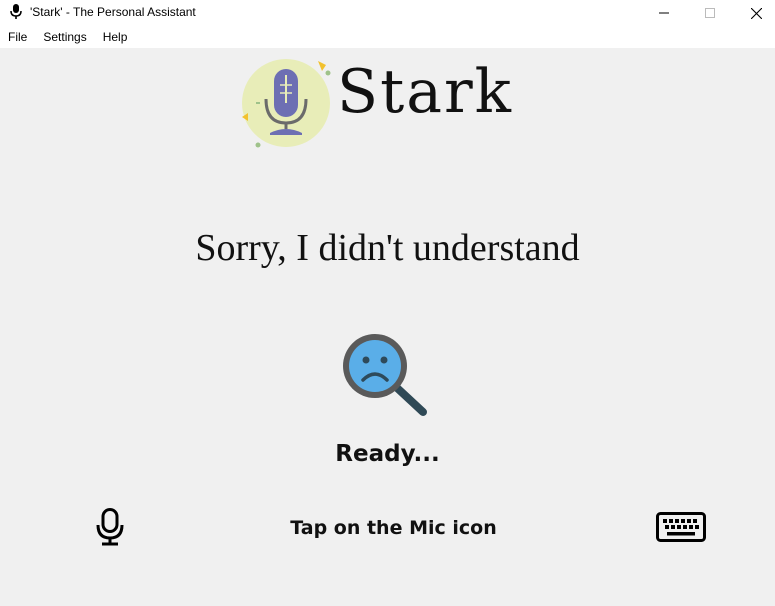 The height and width of the screenshot is (606, 775). I want to click on window-title: 'Stark' - The Personal Assistant, so click(113, 12).